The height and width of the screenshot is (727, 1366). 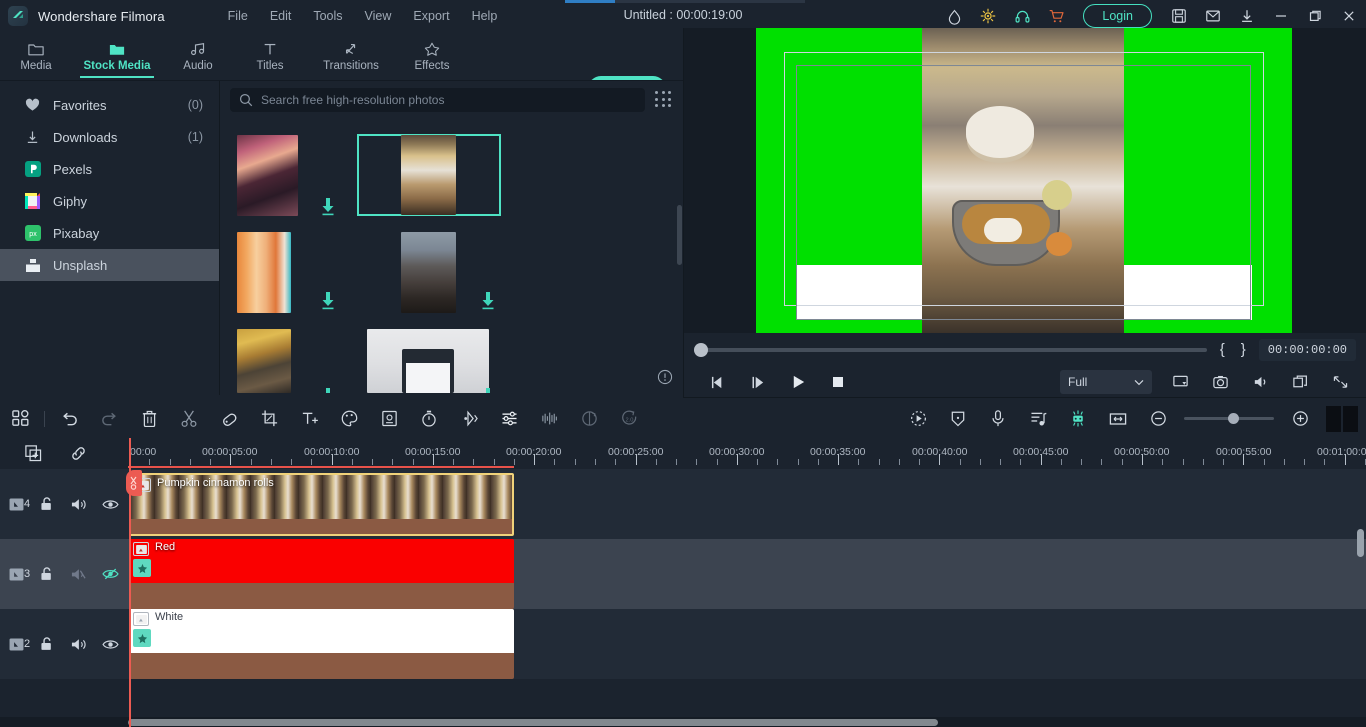 What do you see at coordinates (448, 100) in the screenshot?
I see `search-input` at bounding box center [448, 100].